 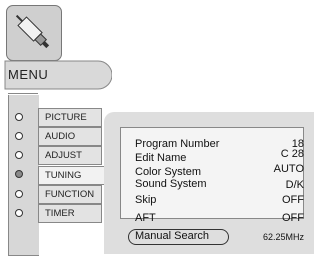 What do you see at coordinates (70, 213) in the screenshot?
I see `tab-timer: TIMER` at bounding box center [70, 213].